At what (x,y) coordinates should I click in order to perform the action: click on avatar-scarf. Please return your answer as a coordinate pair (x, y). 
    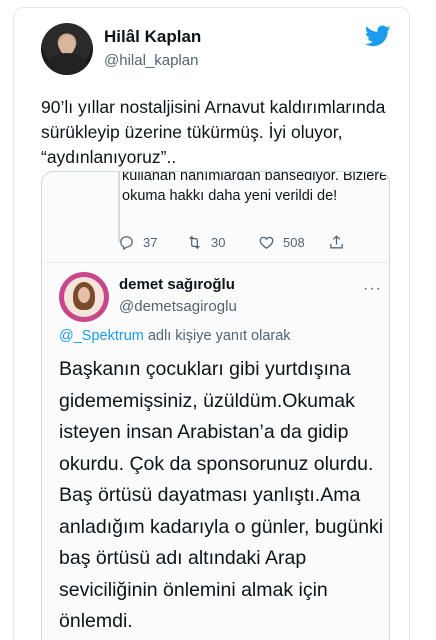
    Looking at the image, I should click on (67, 64).